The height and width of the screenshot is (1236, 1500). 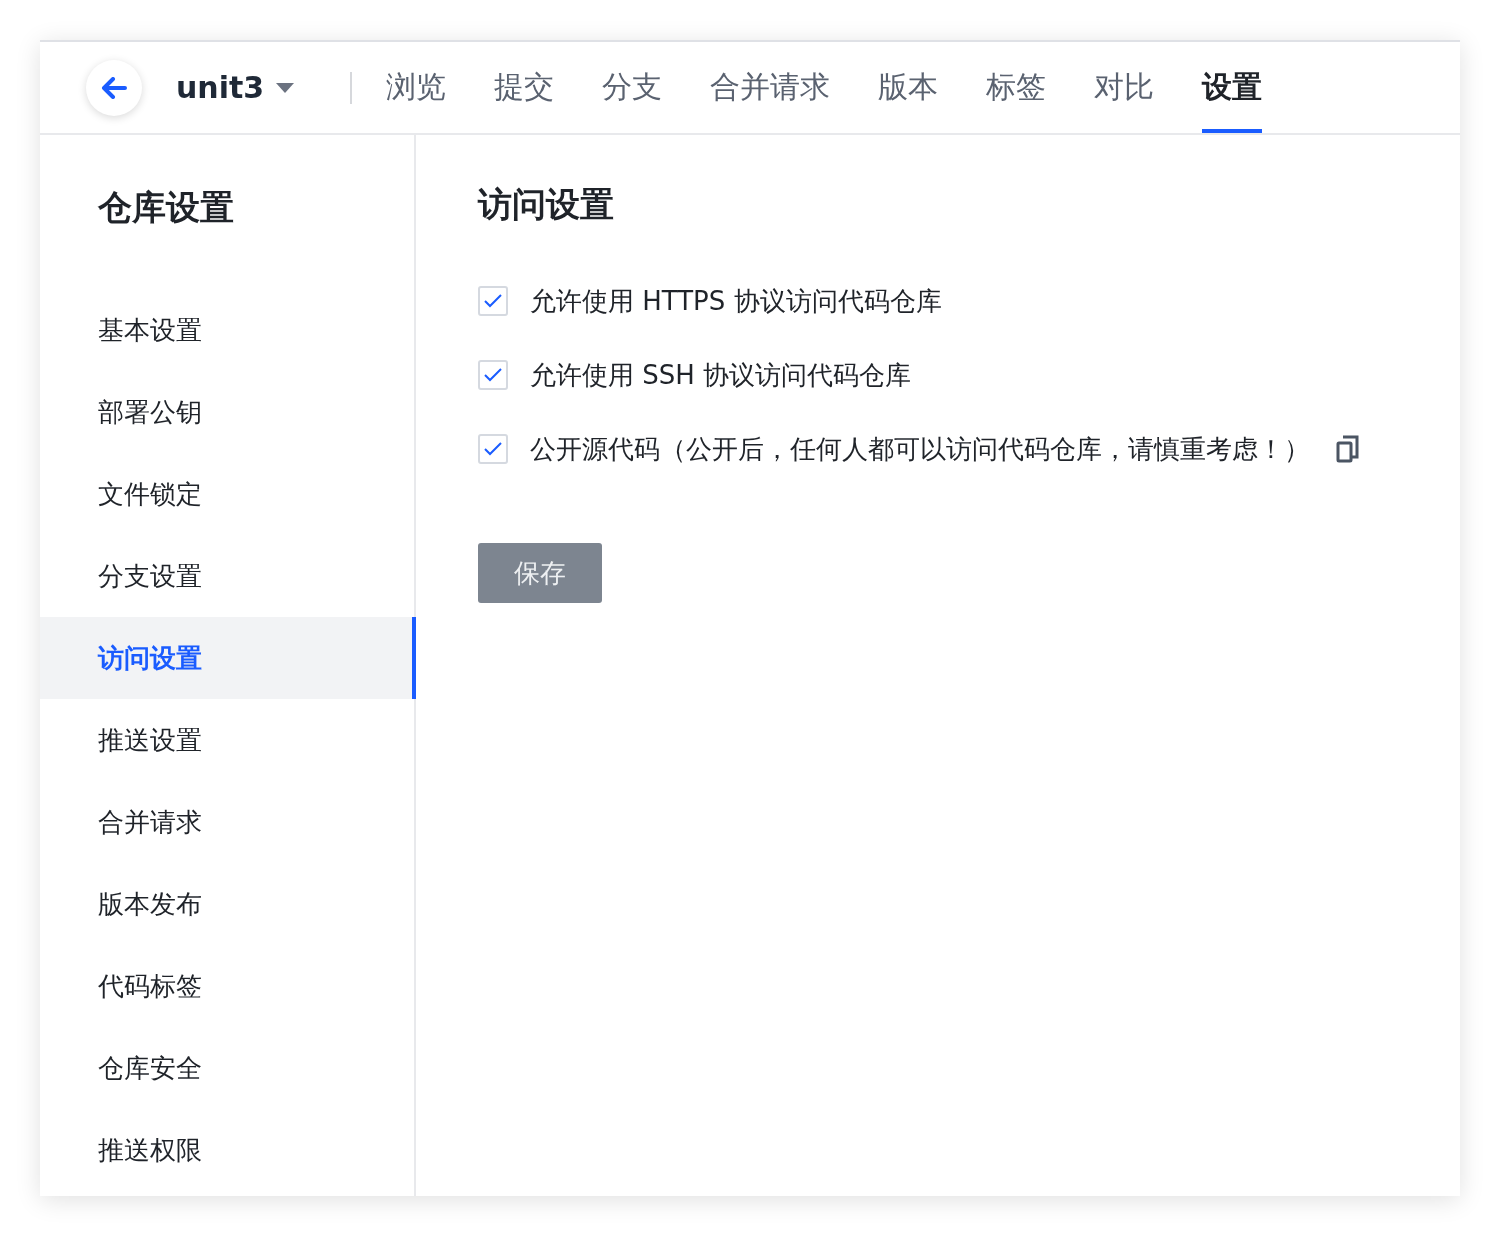 What do you see at coordinates (770, 87) in the screenshot?
I see `nav-tab: 合并请求` at bounding box center [770, 87].